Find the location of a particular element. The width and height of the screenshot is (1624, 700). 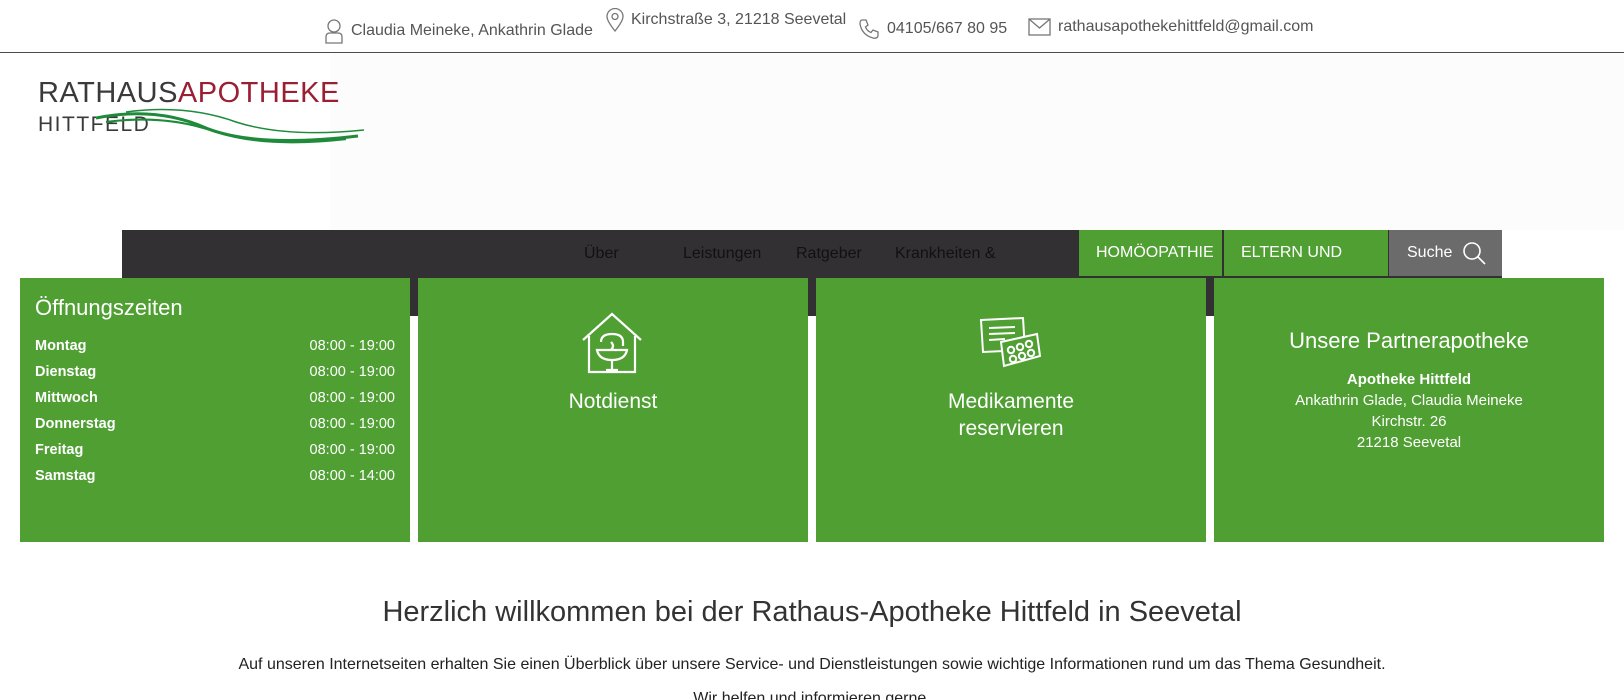

tab-eltern: ELTERN UND is located at coordinates (1306, 253).